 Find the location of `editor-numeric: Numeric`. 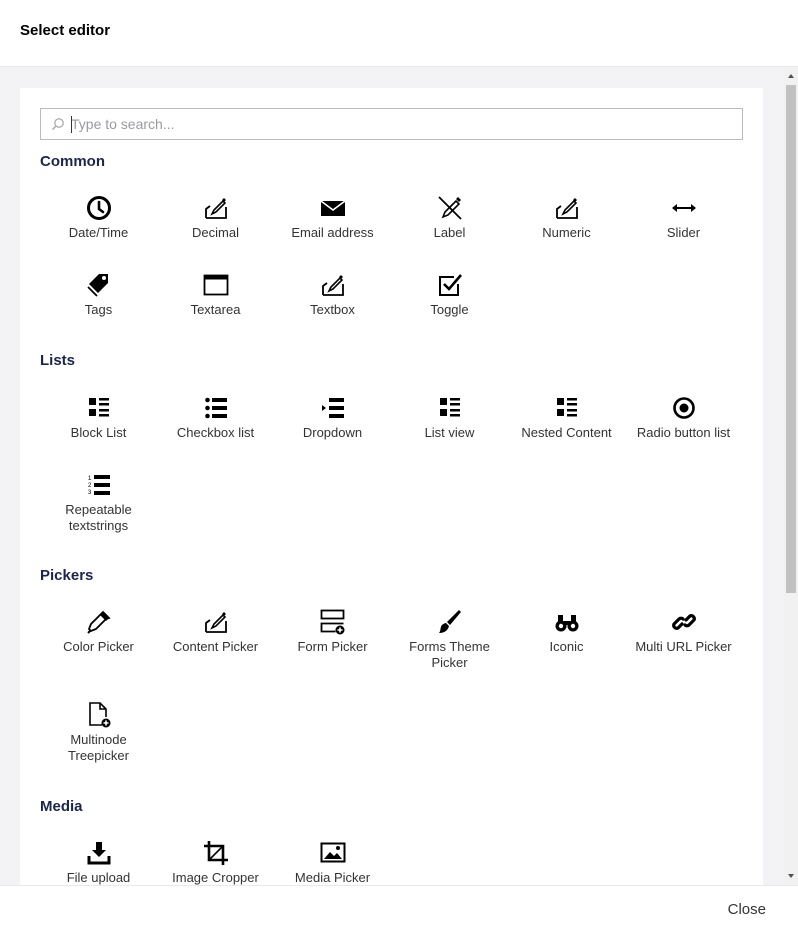

editor-numeric: Numeric is located at coordinates (566, 218).